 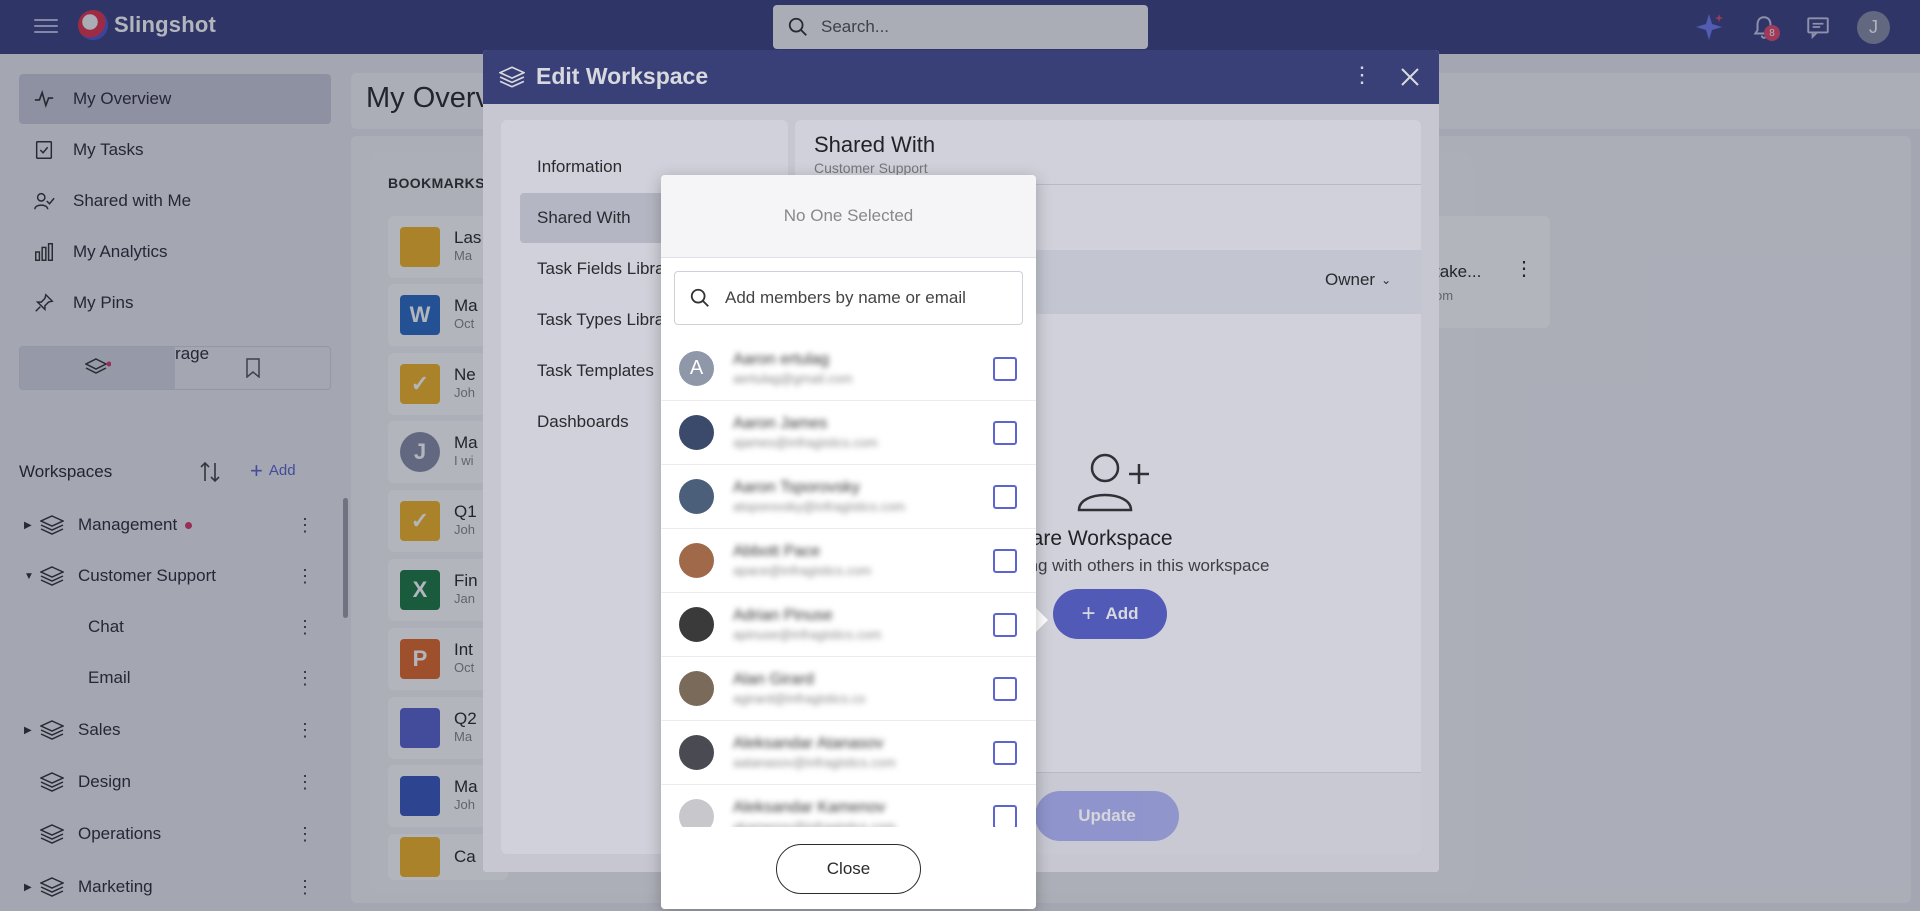 I want to click on member-email: ajames@infragistics.com, so click(x=805, y=442).